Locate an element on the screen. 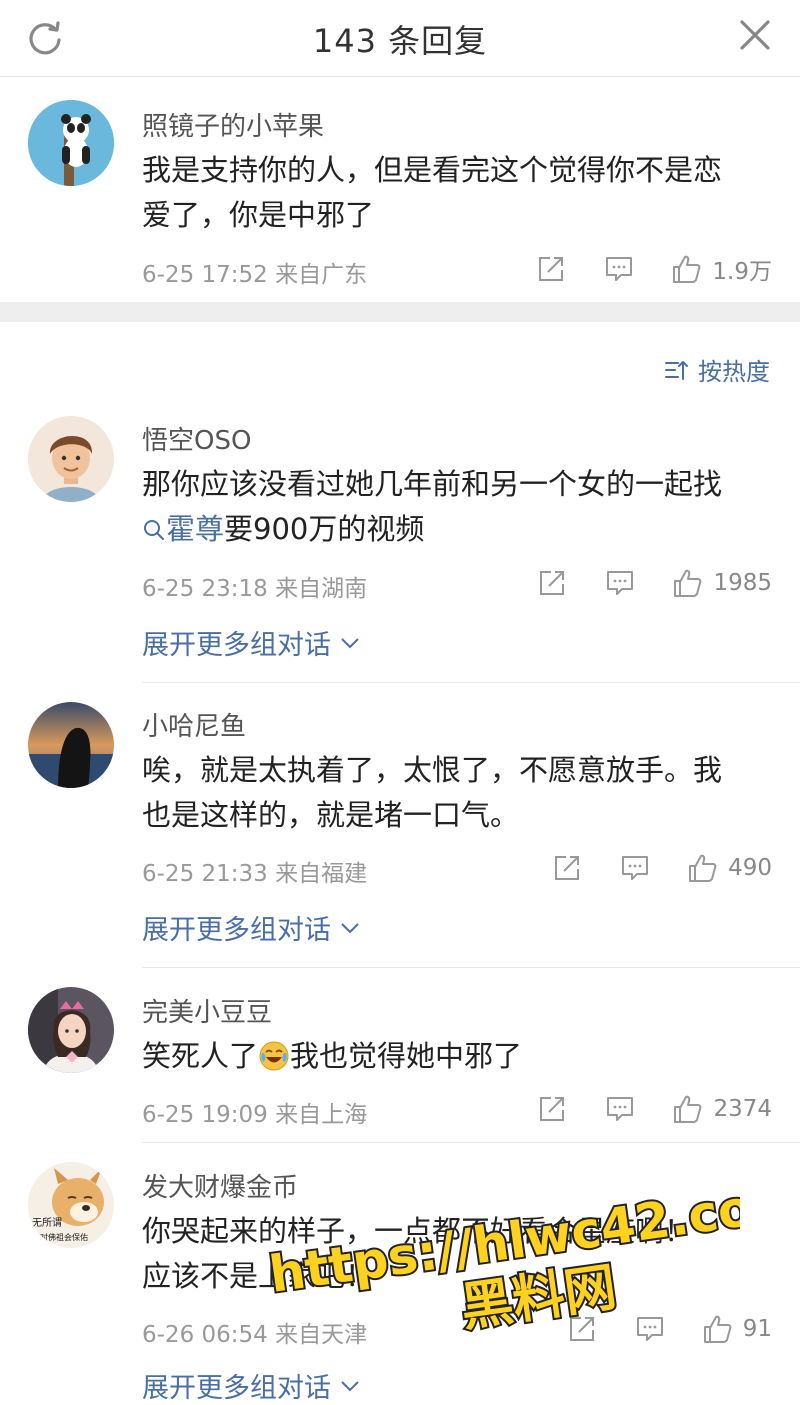  comment-meta: 6-25 17:52 来自广东 is located at coordinates (255, 275).